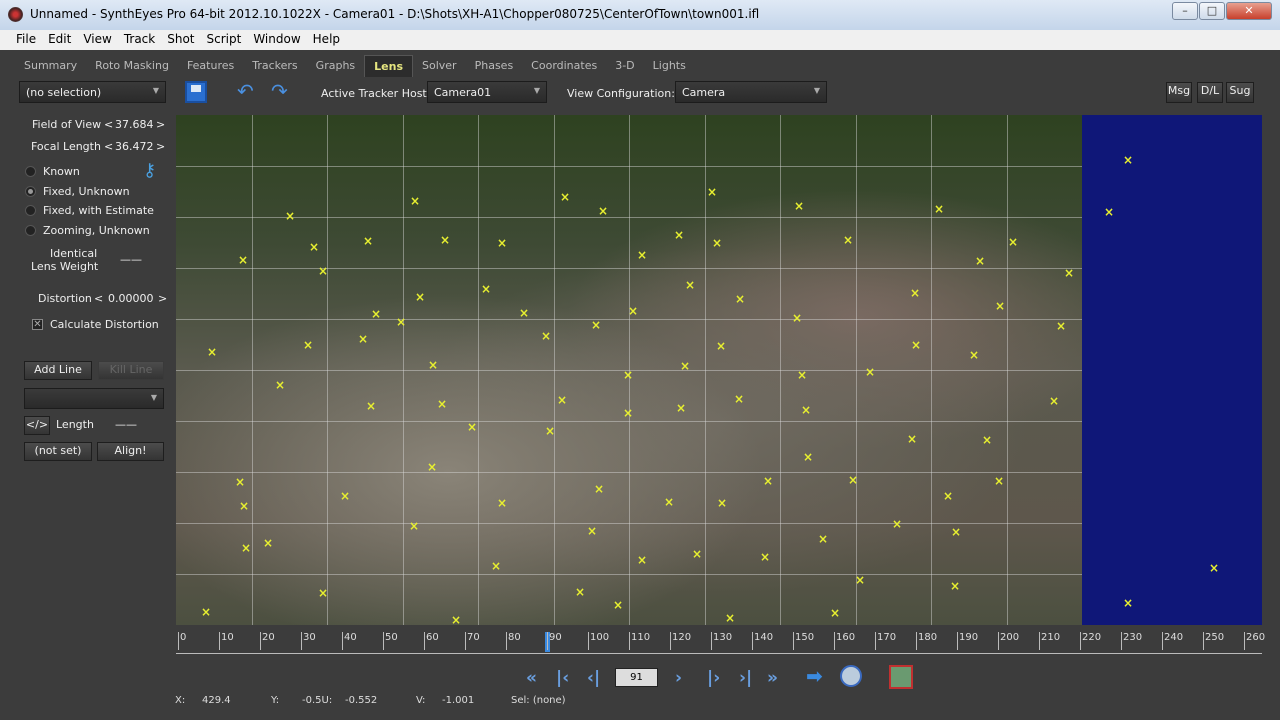 This screenshot has height=720, width=1280. Describe the element at coordinates (108, 124) in the screenshot. I see `fov-decrement: <` at that location.